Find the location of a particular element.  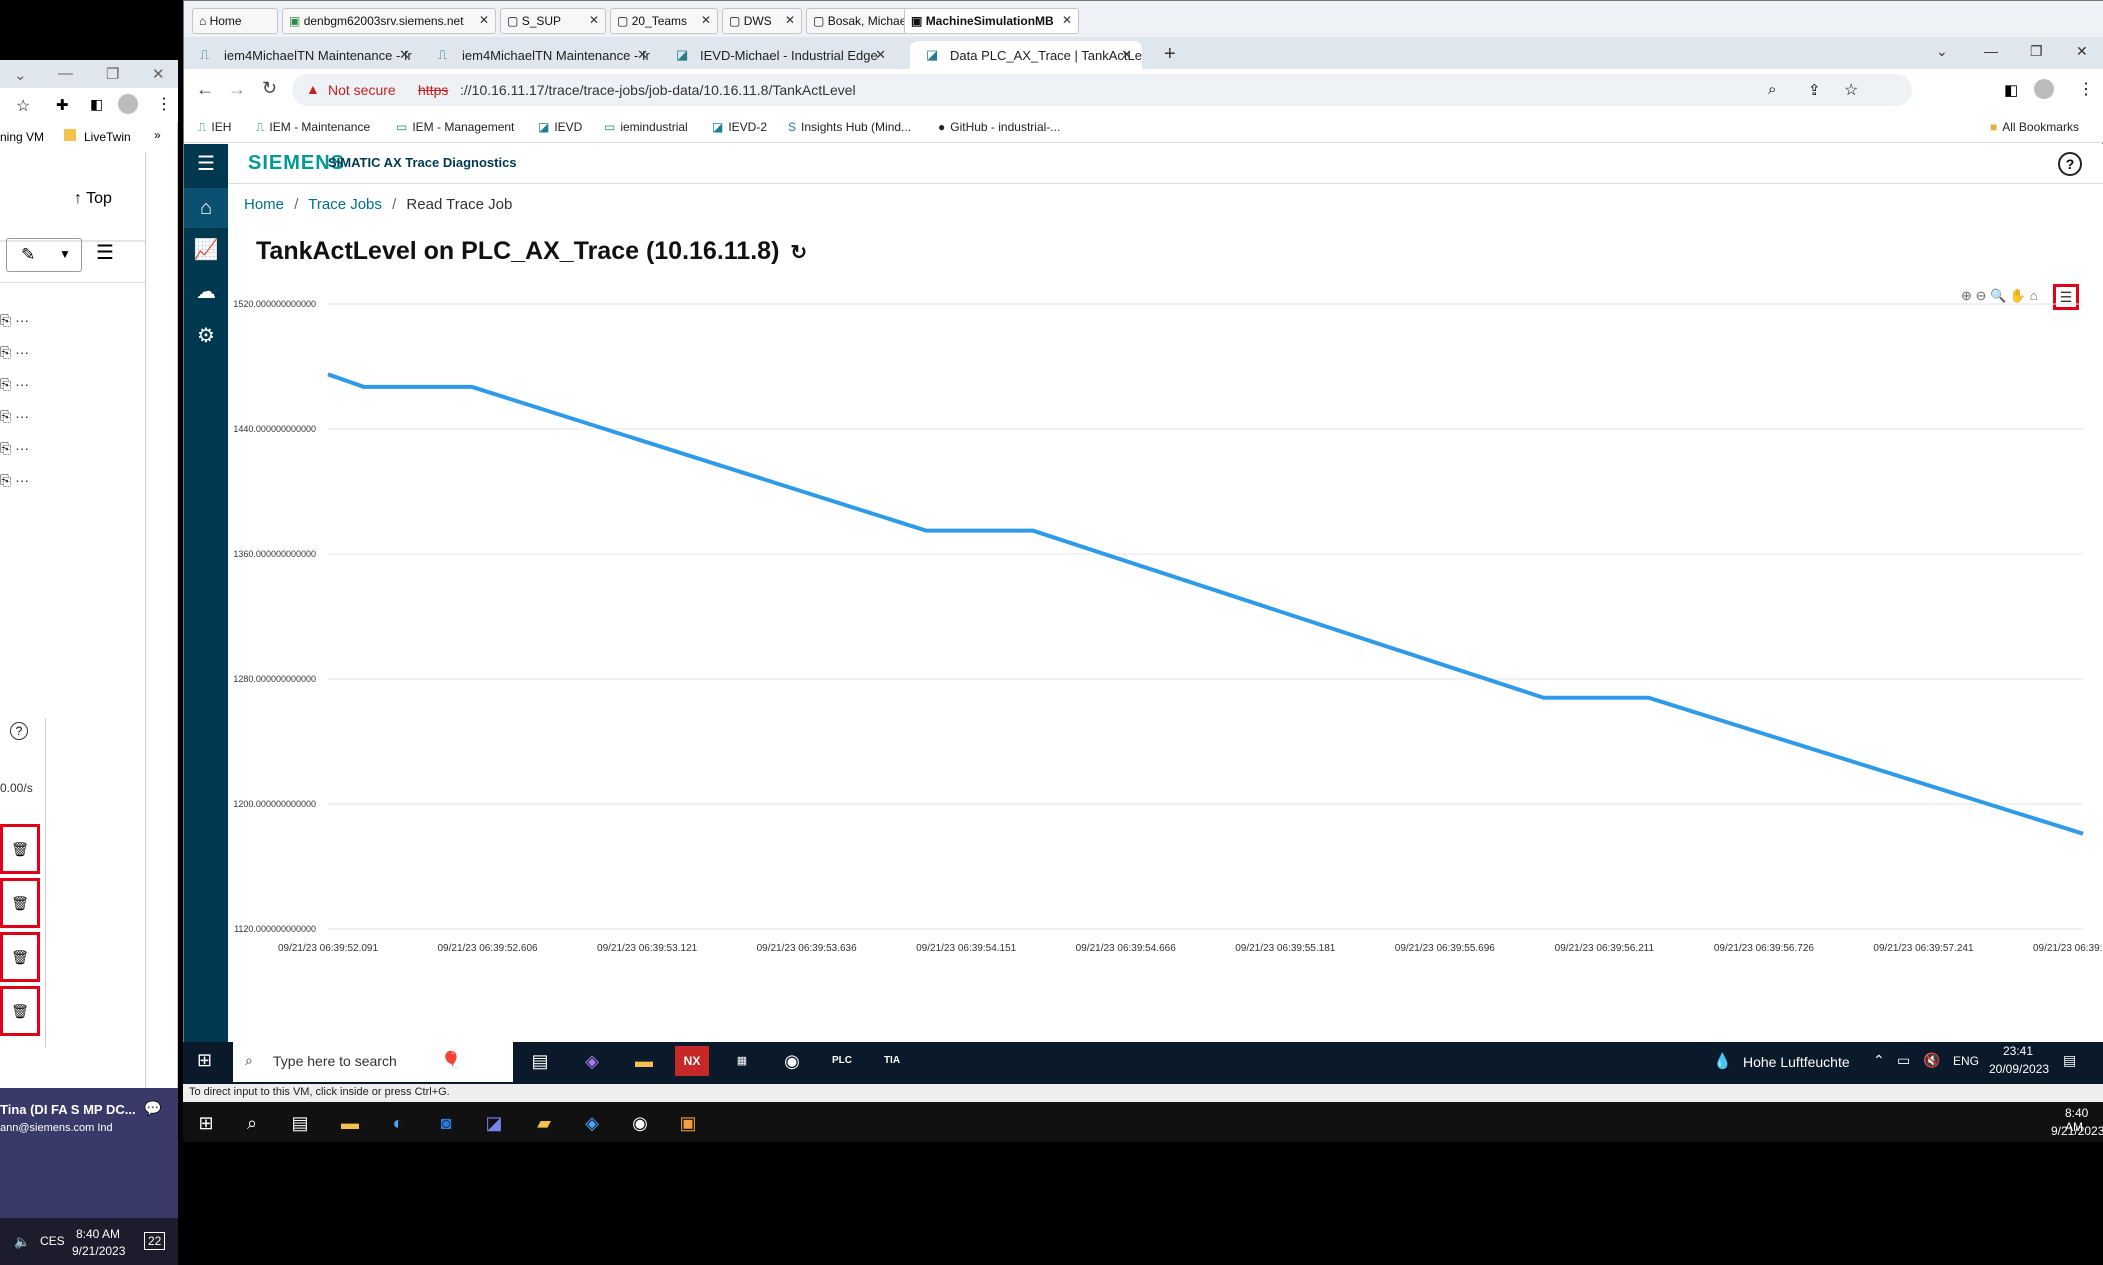

home-nav-icon: ⌂ is located at coordinates (206, 208).